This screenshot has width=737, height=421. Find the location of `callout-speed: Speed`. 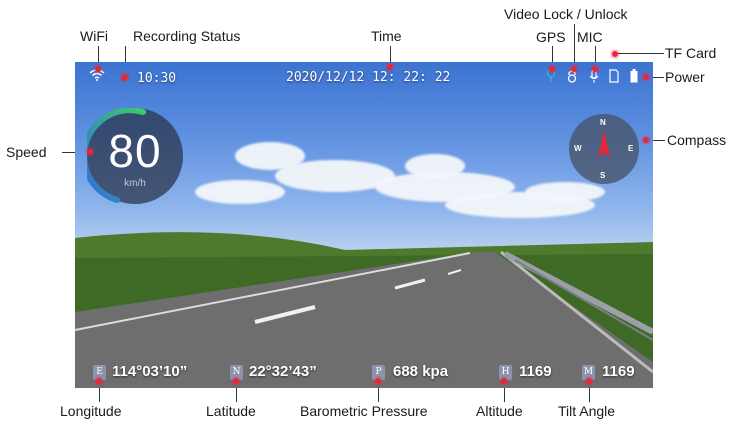

callout-speed: Speed is located at coordinates (26, 152).